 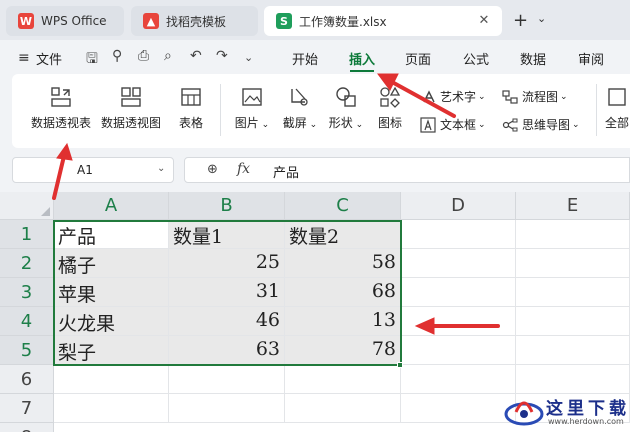 What do you see at coordinates (305, 58) in the screenshot?
I see `tab-home: 开始` at bounding box center [305, 58].